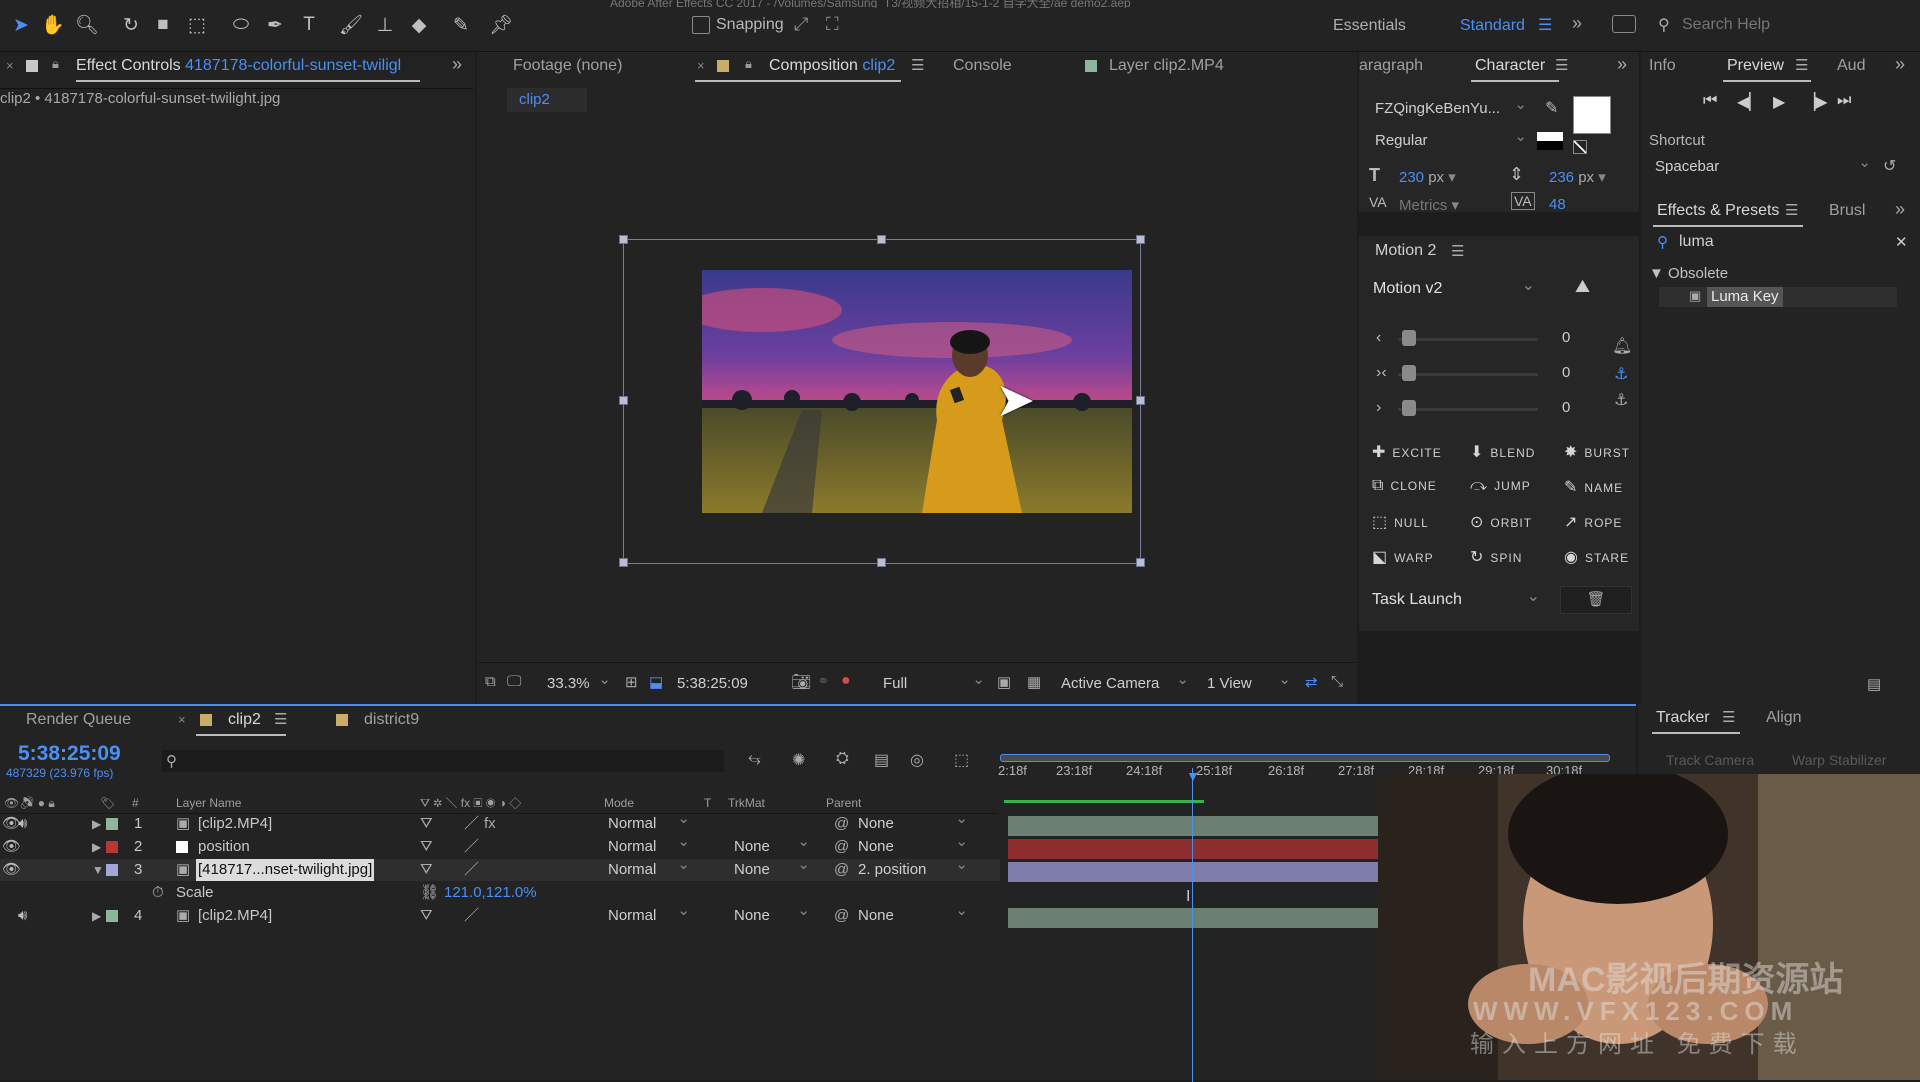  I want to click on motion-blur-icon: ◎, so click(917, 760).